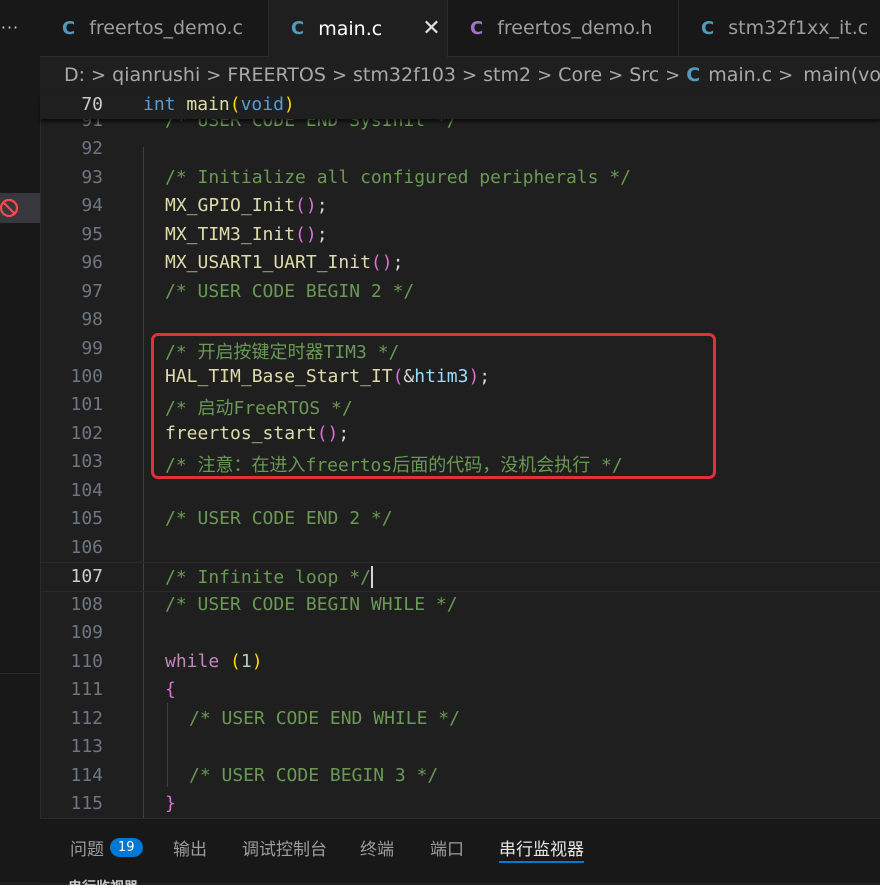 Image resolution: width=880 pixels, height=885 pixels. I want to click on line-number: 95, so click(92, 234).